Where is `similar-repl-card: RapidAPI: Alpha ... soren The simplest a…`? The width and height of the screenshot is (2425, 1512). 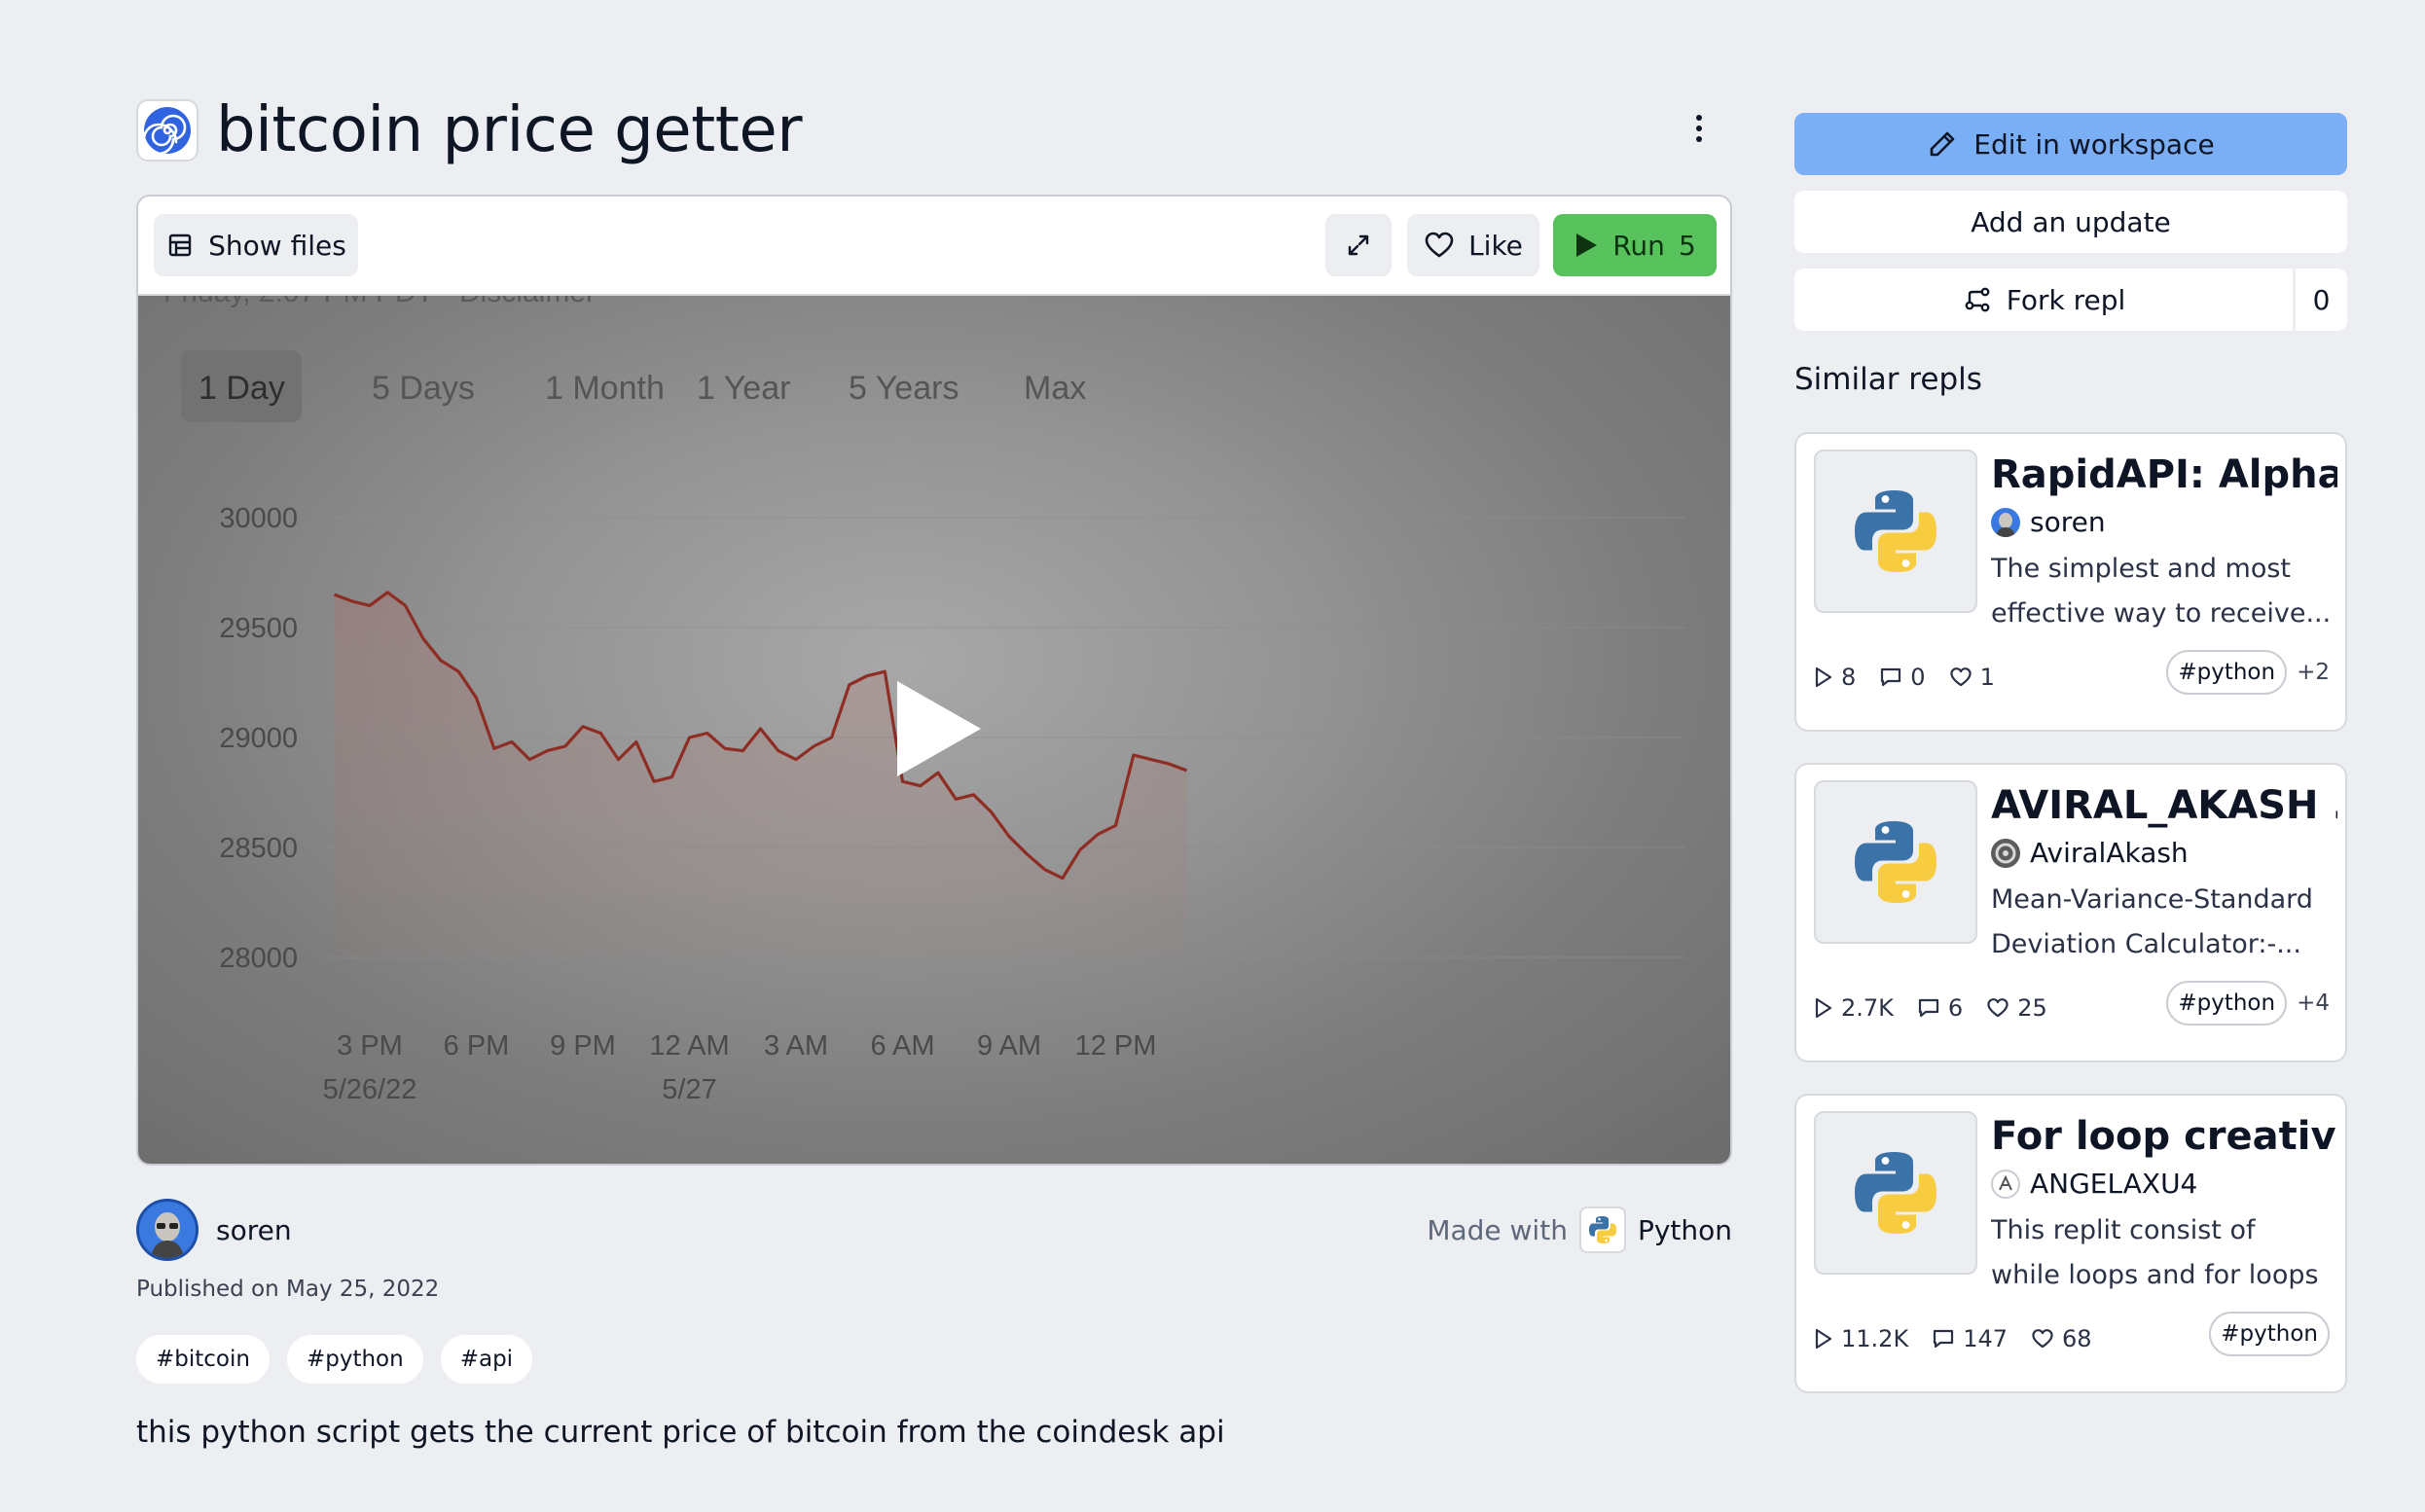 similar-repl-card: RapidAPI: Alpha ... soren The simplest a… is located at coordinates (2071, 582).